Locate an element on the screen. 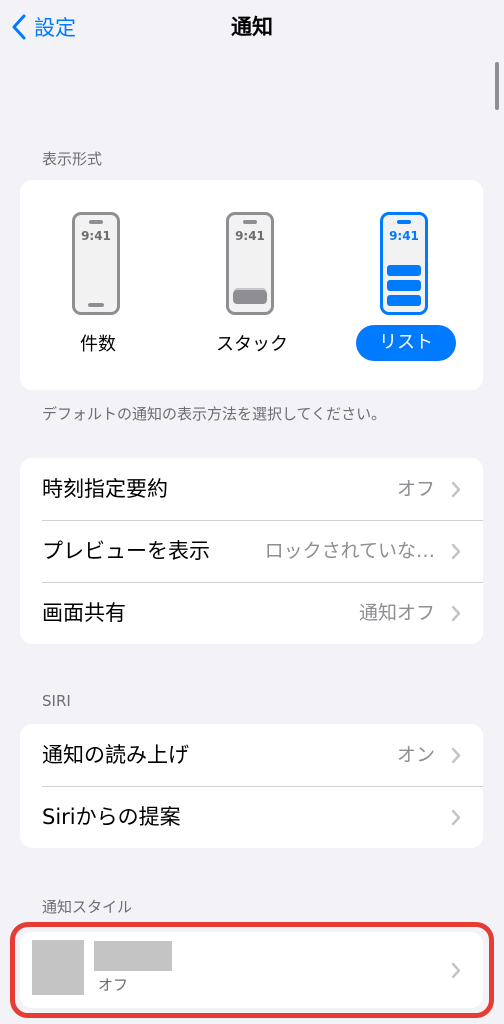 The height and width of the screenshot is (1024, 504). highlight-annotation-box is located at coordinates (252, 970).